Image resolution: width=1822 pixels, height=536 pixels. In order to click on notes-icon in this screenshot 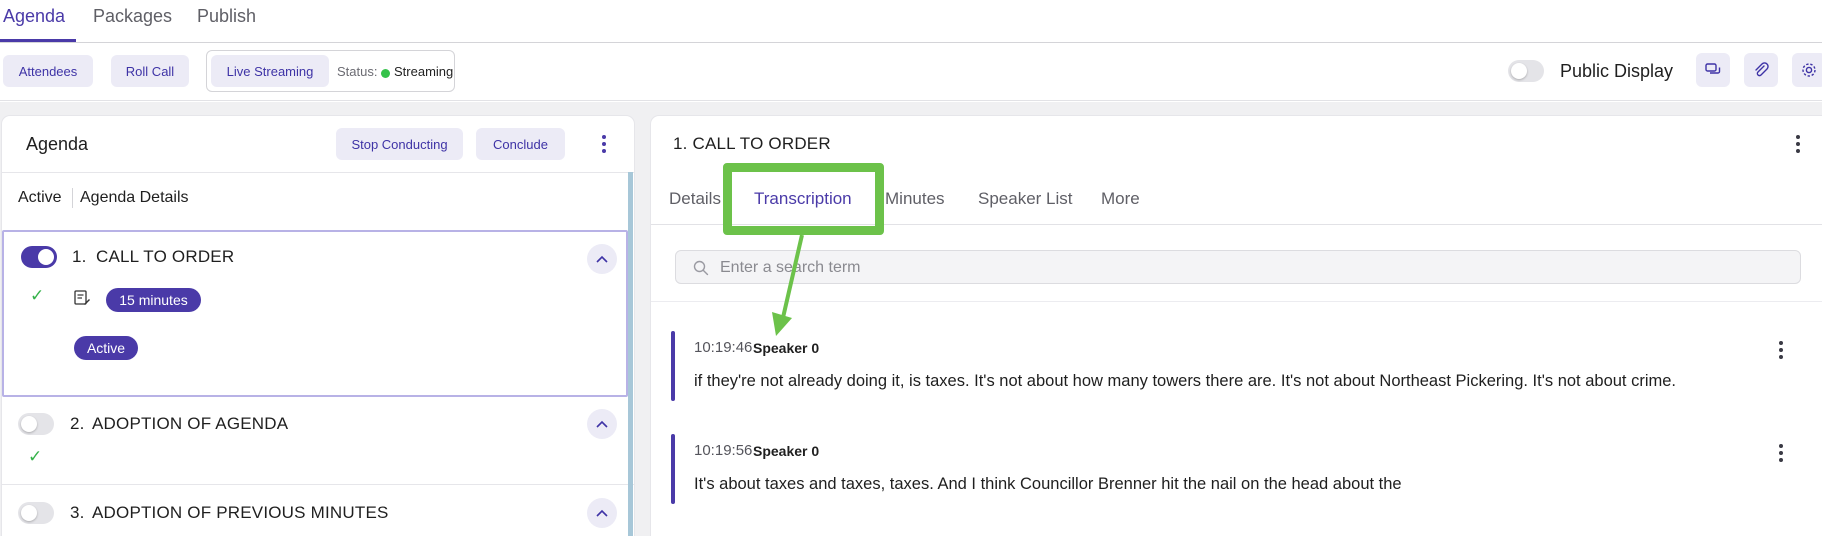, I will do `click(82, 298)`.